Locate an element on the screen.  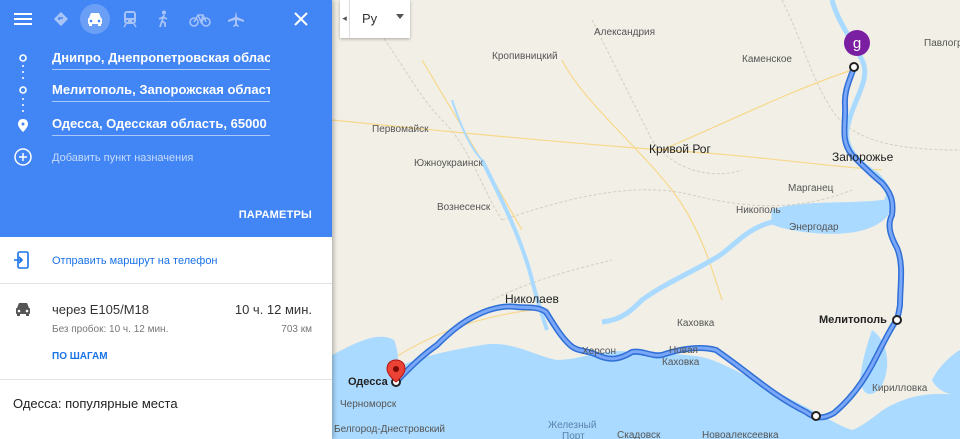
city-zaporozhye: Запорожье is located at coordinates (863, 157).